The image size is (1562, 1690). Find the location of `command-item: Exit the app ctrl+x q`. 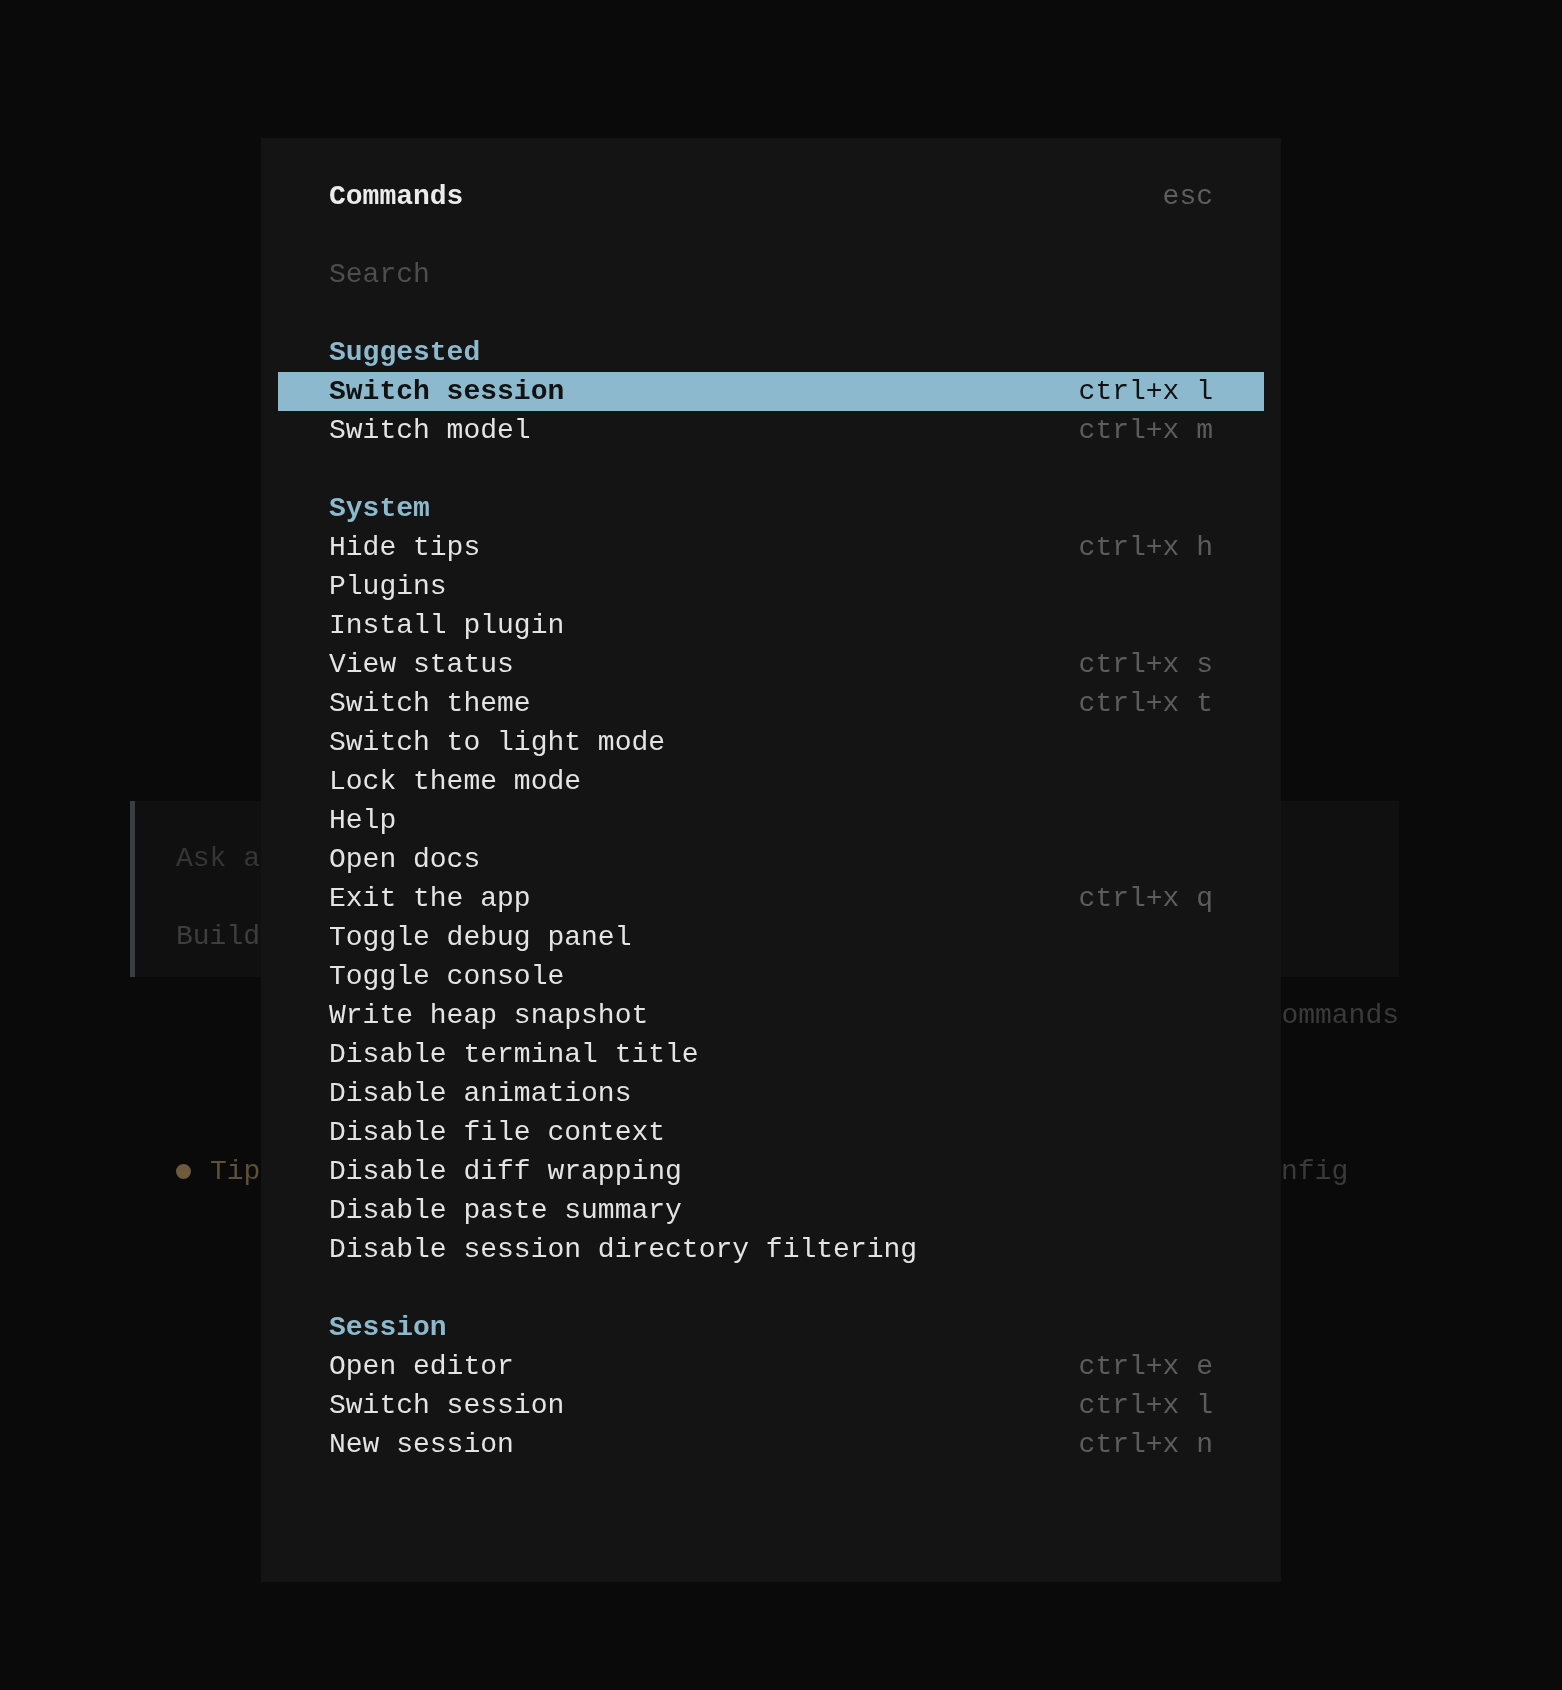

command-item: Exit the app ctrl+x q is located at coordinates (771, 898).